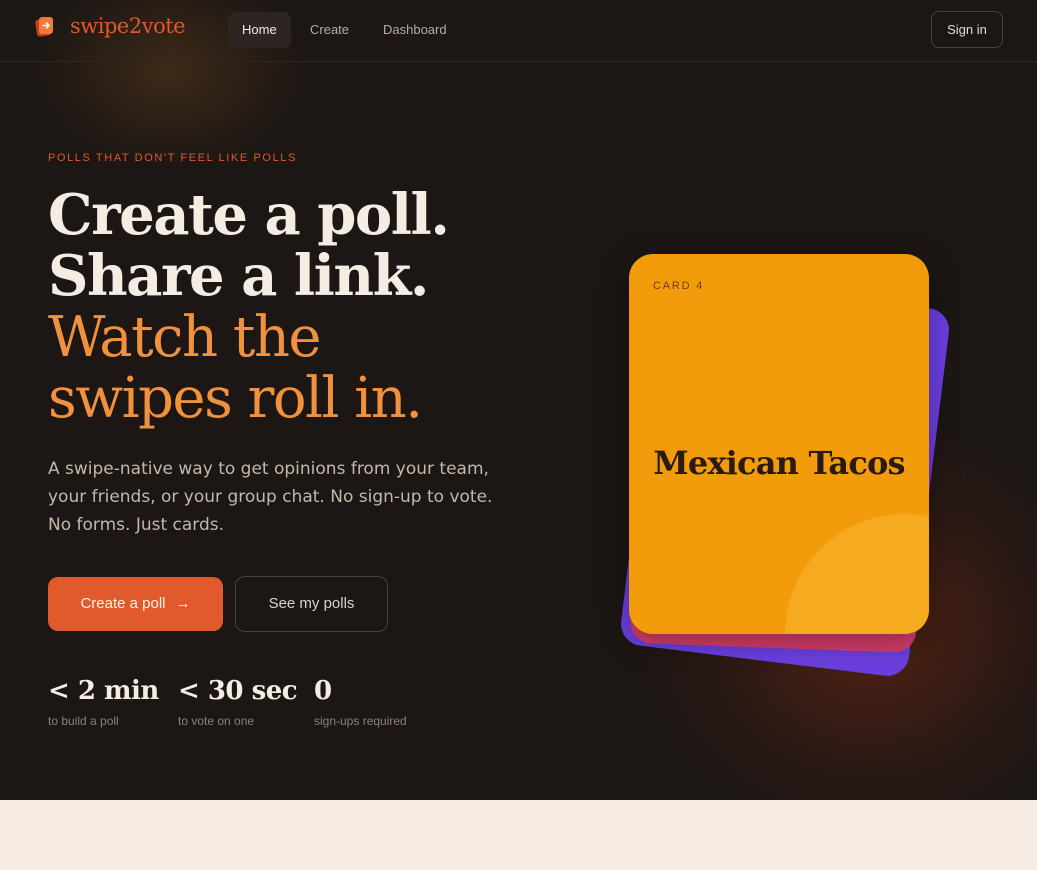  I want to click on stat-value: < 2 min, so click(103, 691).